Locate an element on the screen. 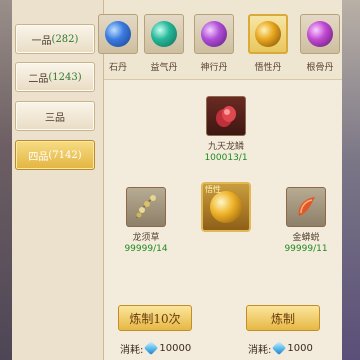 The height and width of the screenshot is (360, 360). result-frame: 悟性 is located at coordinates (226, 207).